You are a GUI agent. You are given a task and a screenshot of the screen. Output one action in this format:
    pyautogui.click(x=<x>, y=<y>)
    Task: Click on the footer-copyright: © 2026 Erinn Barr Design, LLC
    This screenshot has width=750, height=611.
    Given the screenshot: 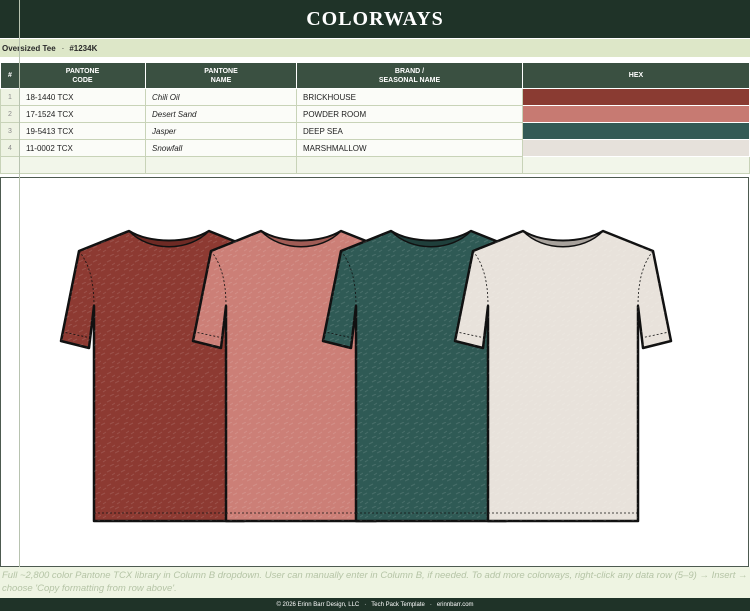 What is the action you would take?
    pyautogui.click(x=318, y=604)
    